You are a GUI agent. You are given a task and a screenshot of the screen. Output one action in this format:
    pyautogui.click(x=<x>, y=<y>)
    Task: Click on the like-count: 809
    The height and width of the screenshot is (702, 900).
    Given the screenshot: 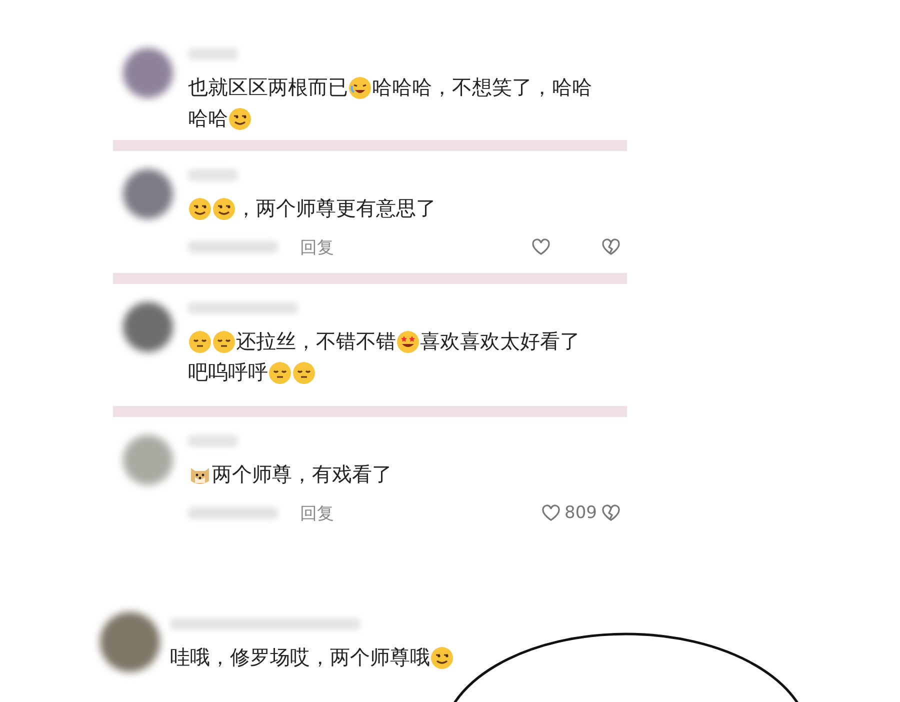 What is the action you would take?
    pyautogui.click(x=580, y=513)
    